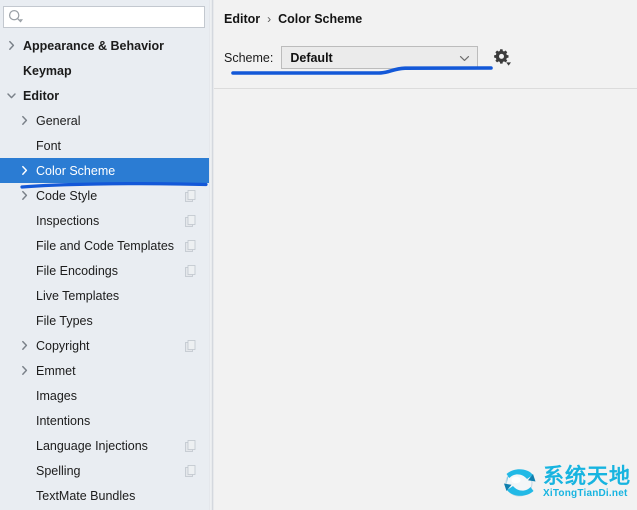 This screenshot has width=637, height=510. Describe the element at coordinates (104, 70) in the screenshot. I see `sidebar-item-keymap: Keymap` at that location.